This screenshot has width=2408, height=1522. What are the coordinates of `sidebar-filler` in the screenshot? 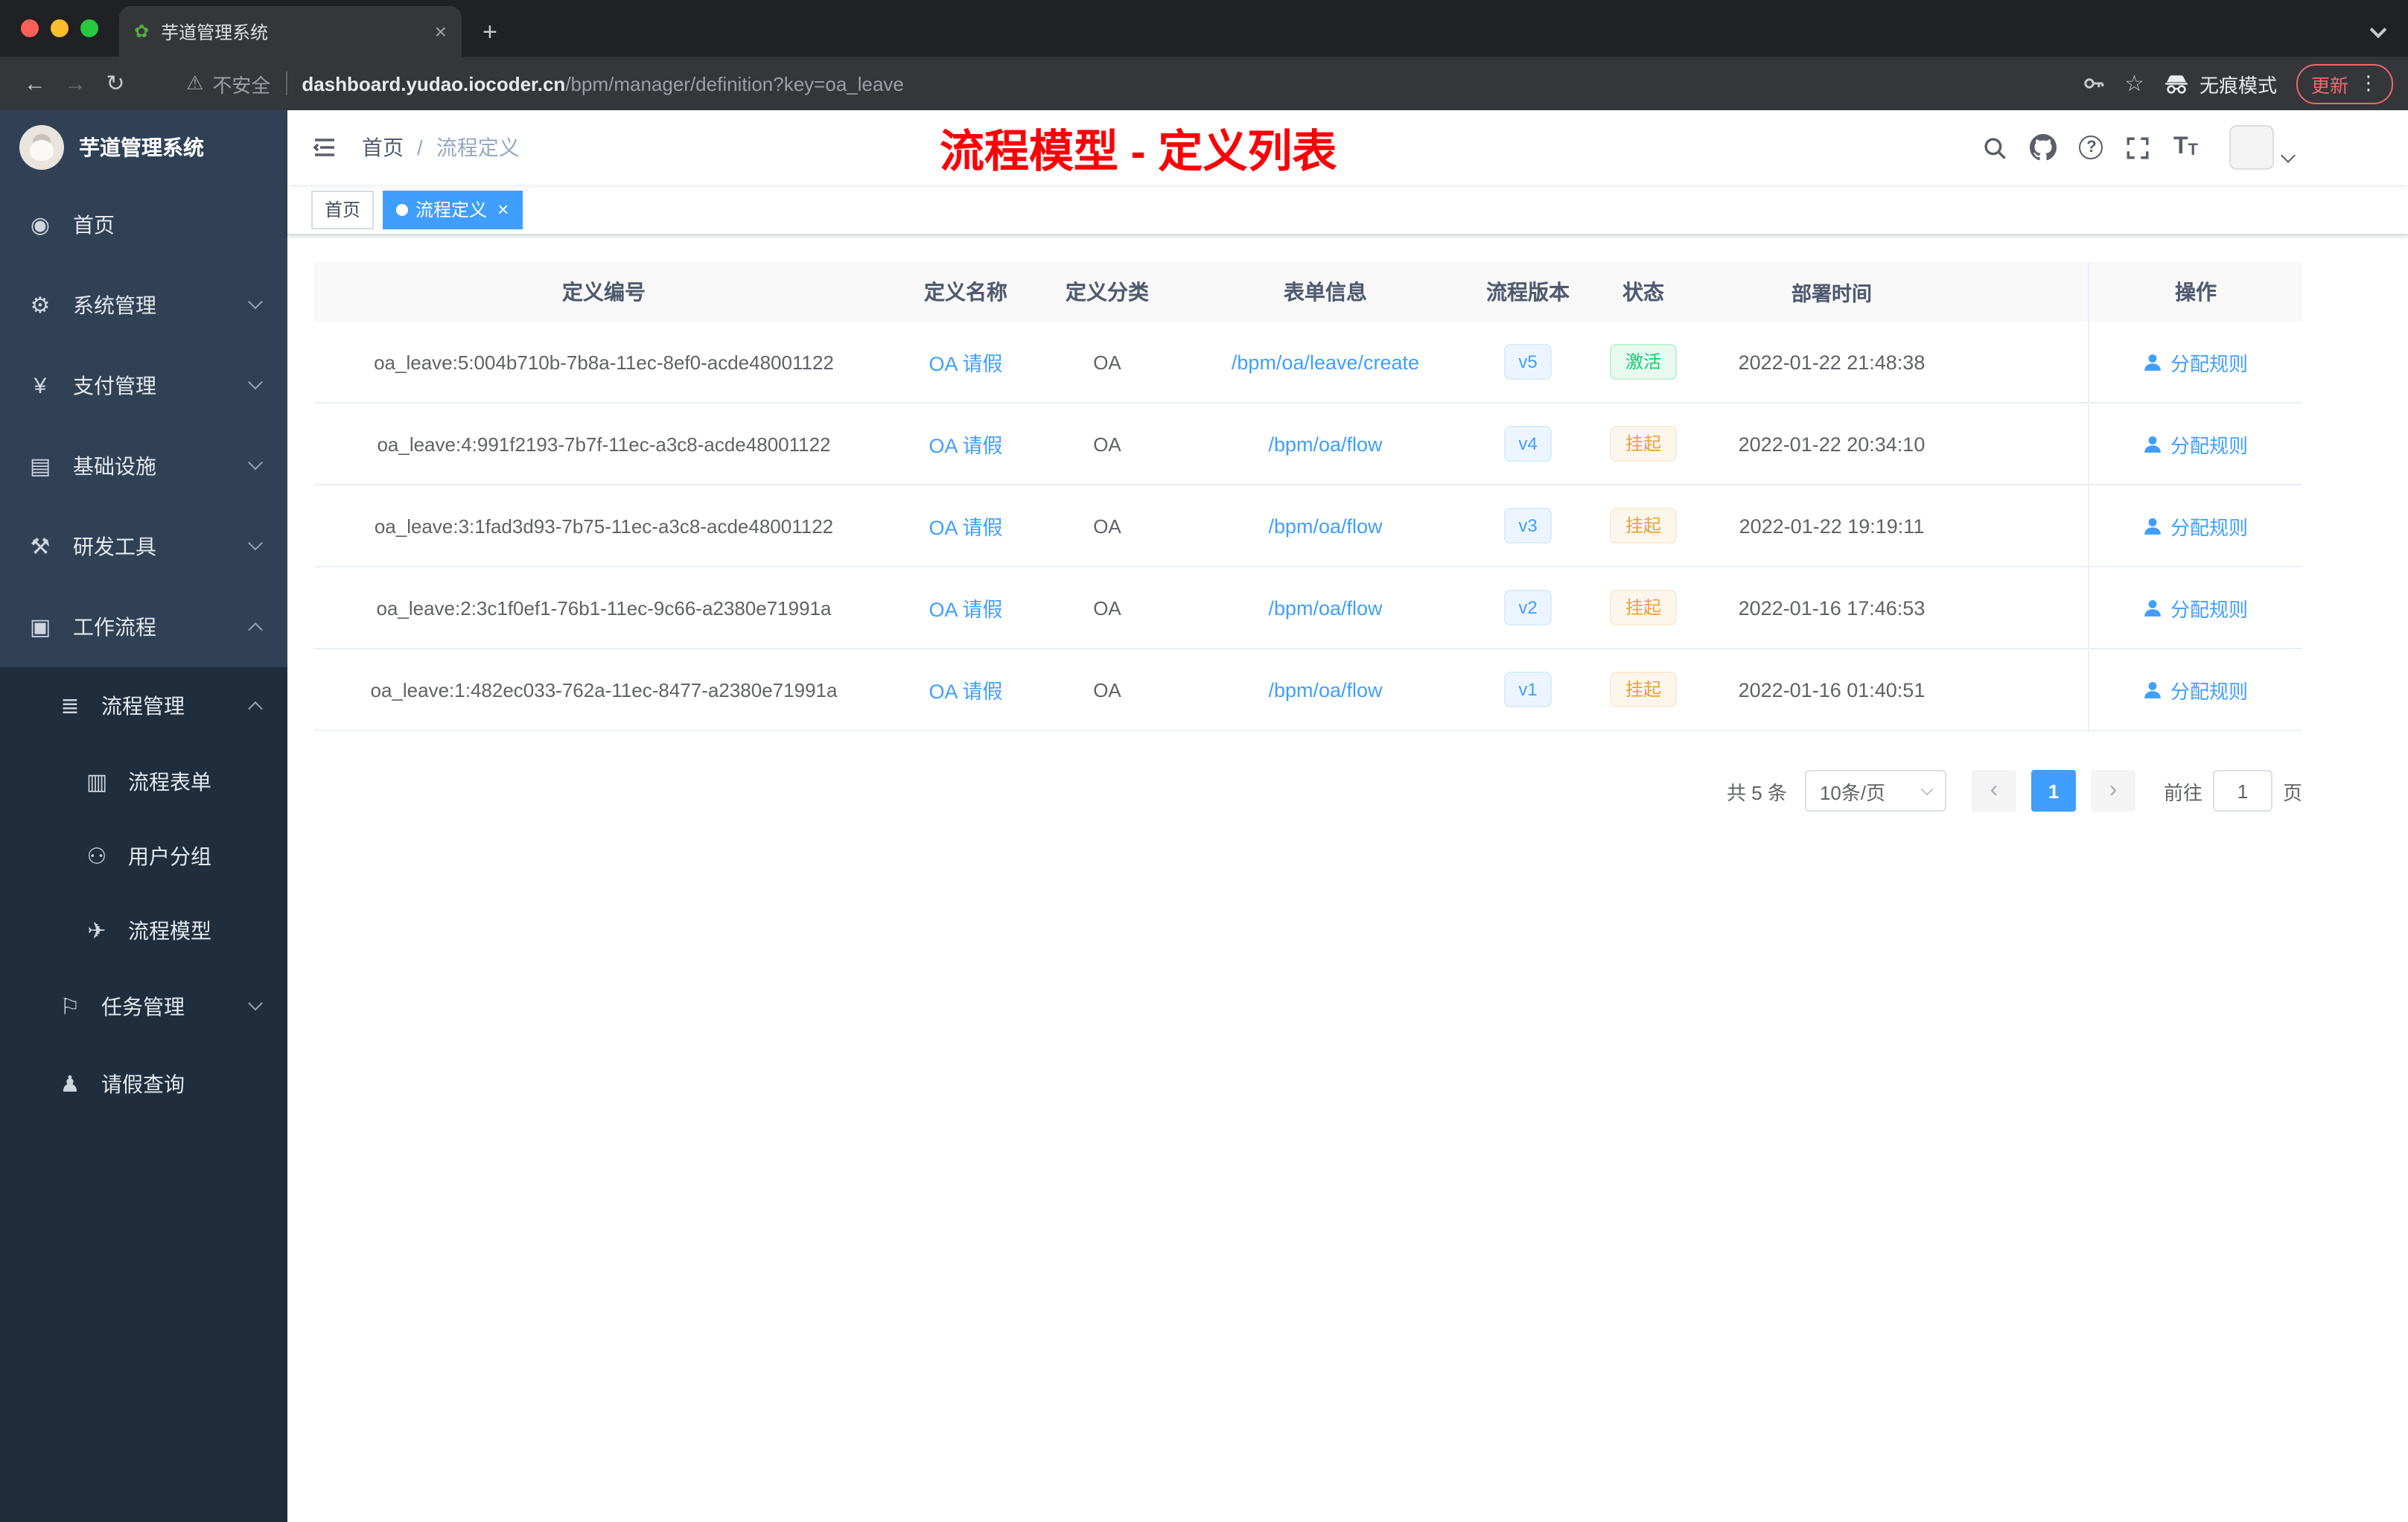 It's located at (143, 1322).